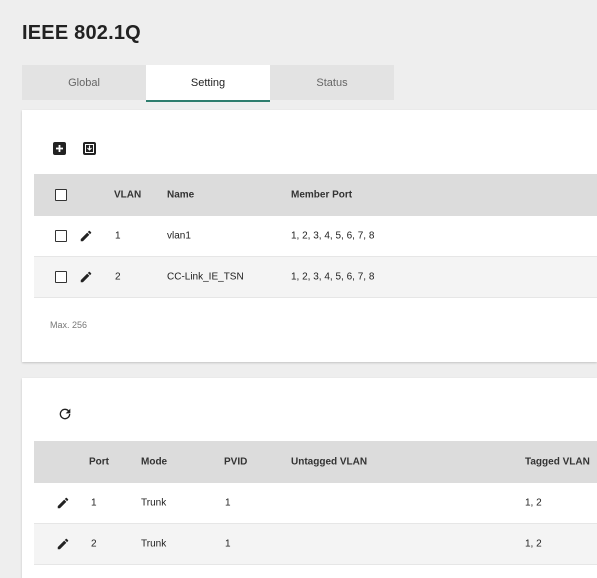 The image size is (597, 578). I want to click on table-row: 1 Trunk 1 1, 2, so click(315, 503).